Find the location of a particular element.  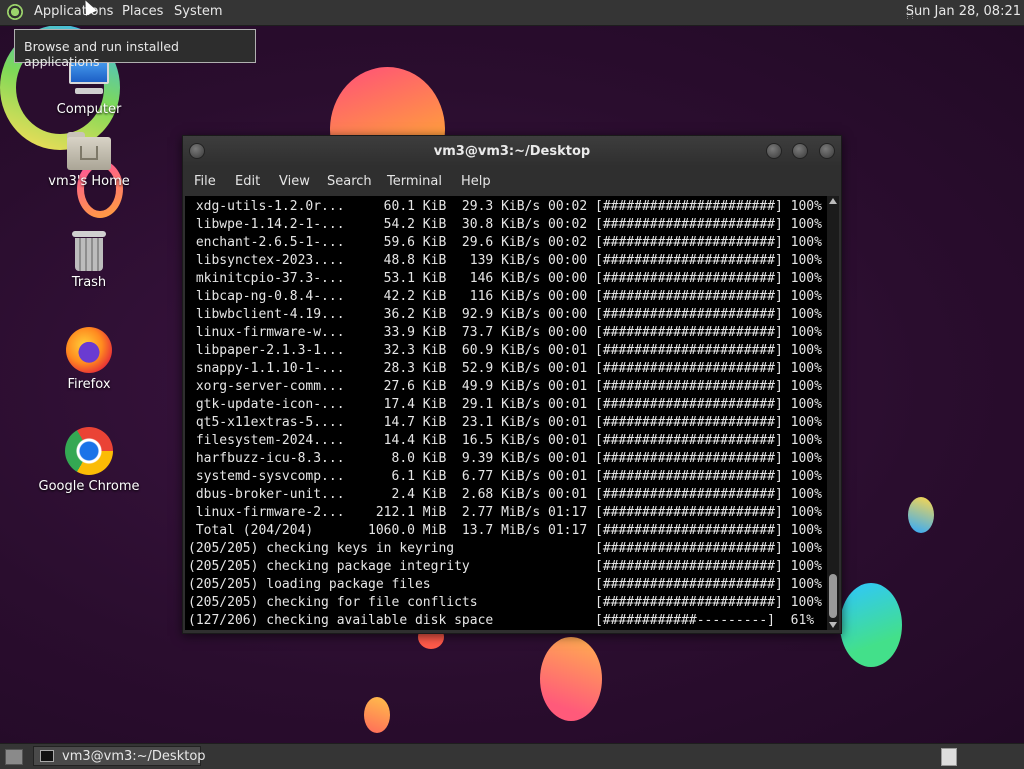

close-button is located at coordinates (827, 151).